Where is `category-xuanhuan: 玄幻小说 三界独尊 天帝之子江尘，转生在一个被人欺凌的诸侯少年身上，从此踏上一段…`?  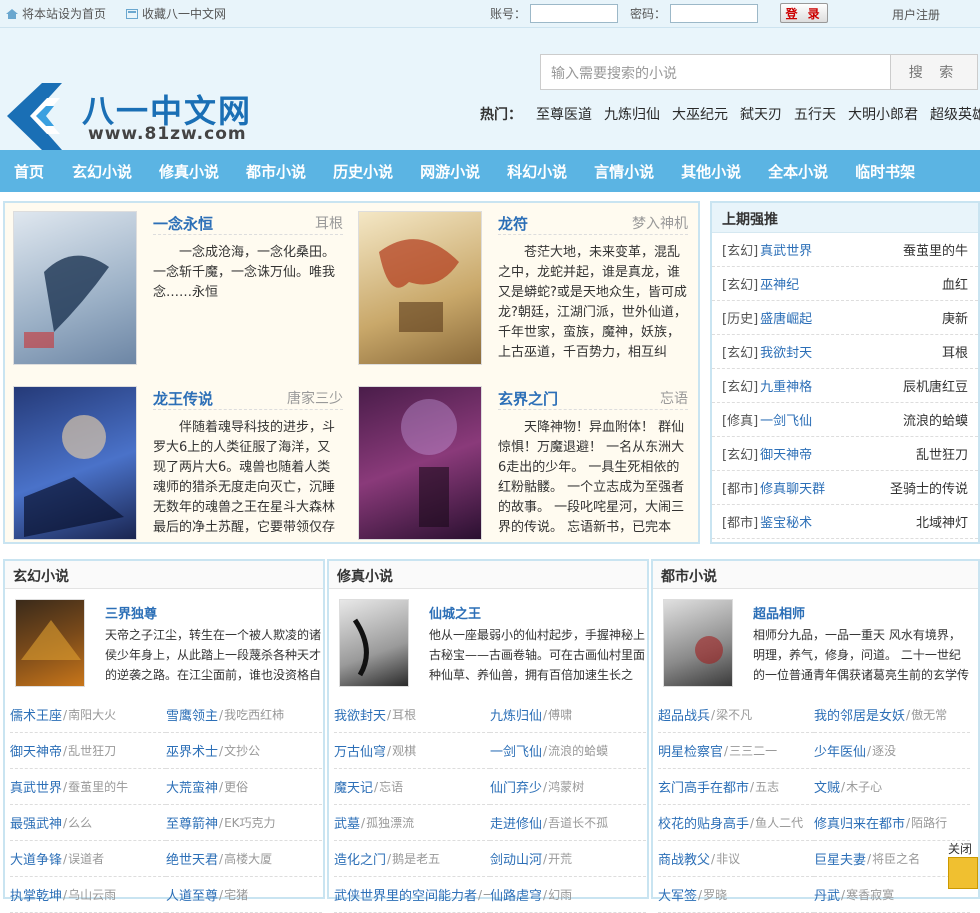 category-xuanhuan: 玄幻小说 三界独尊 天帝之子江尘，转生在一个被人欺凌的诸侯少年身上，从此踏上一段… is located at coordinates (164, 736).